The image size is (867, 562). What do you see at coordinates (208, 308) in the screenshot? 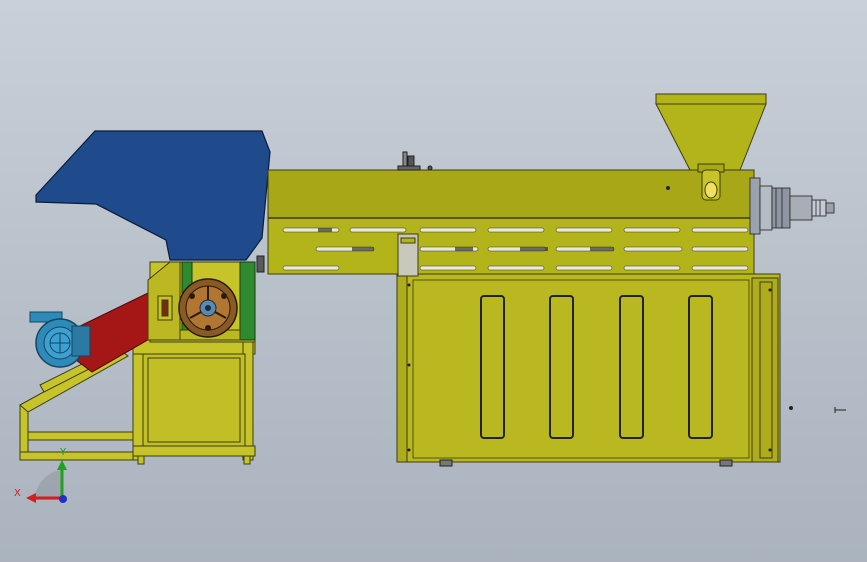
I see `flywheel` at bounding box center [208, 308].